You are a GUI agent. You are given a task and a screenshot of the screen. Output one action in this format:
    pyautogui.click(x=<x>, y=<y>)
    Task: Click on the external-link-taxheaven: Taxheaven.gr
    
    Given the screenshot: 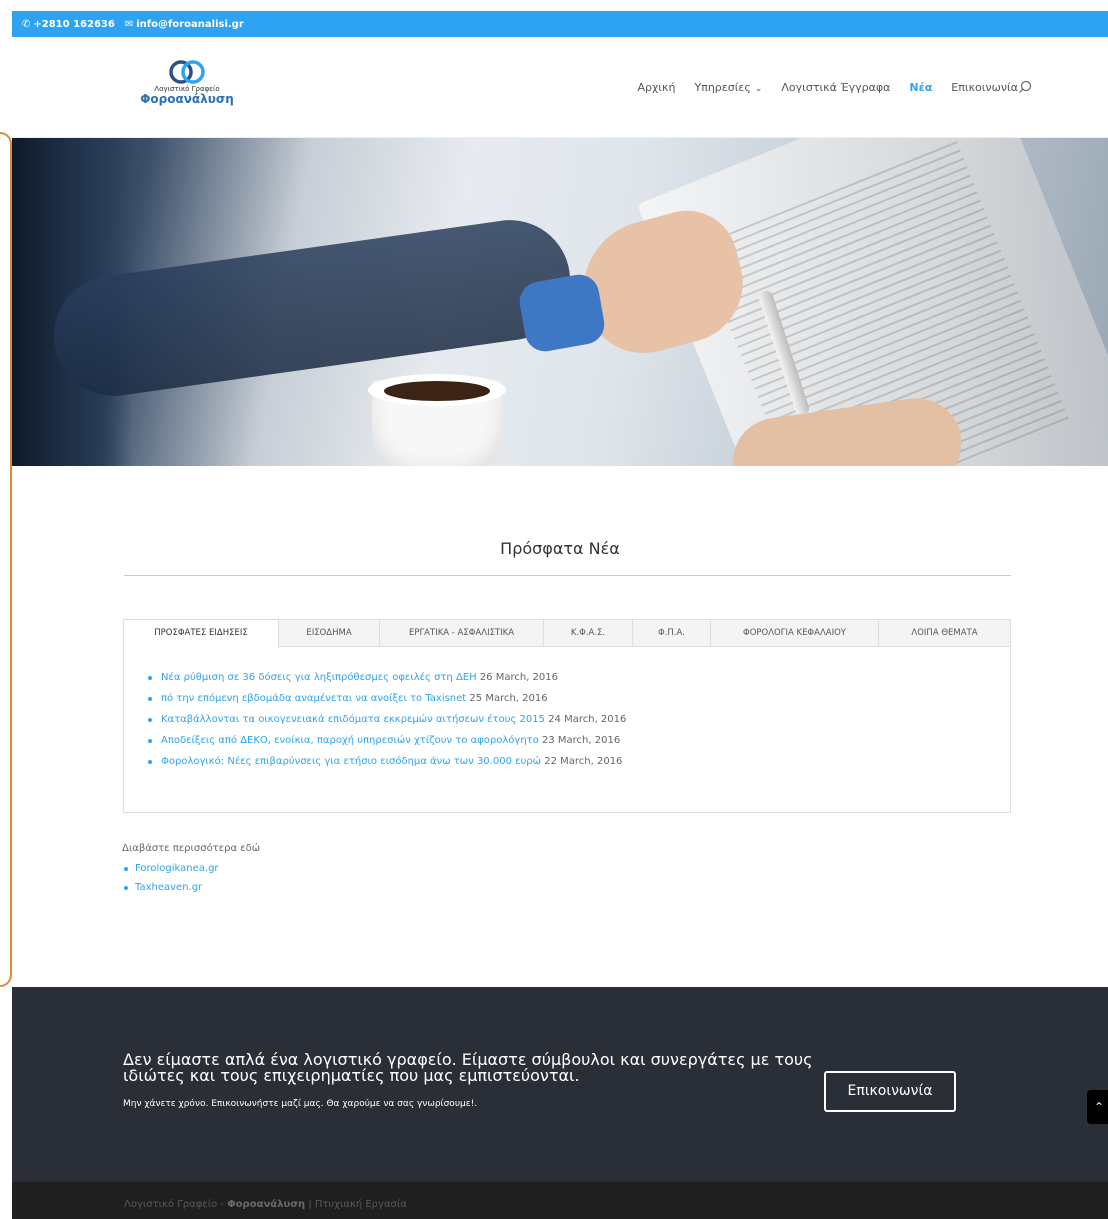 What is the action you would take?
    pyautogui.click(x=168, y=887)
    